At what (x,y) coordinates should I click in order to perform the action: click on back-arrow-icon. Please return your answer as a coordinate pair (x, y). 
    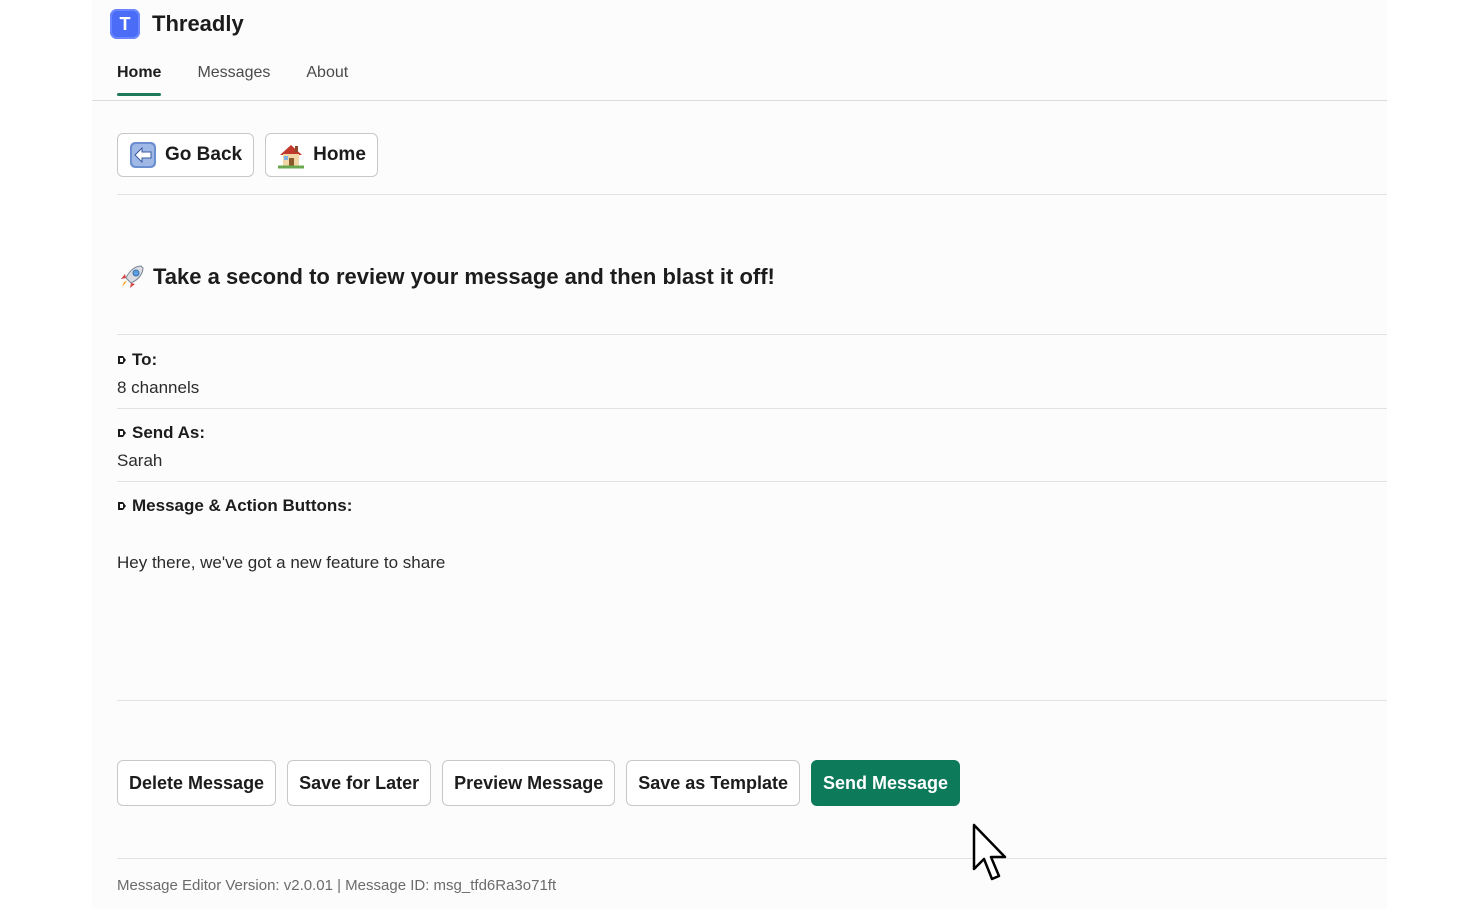
    Looking at the image, I should click on (143, 155).